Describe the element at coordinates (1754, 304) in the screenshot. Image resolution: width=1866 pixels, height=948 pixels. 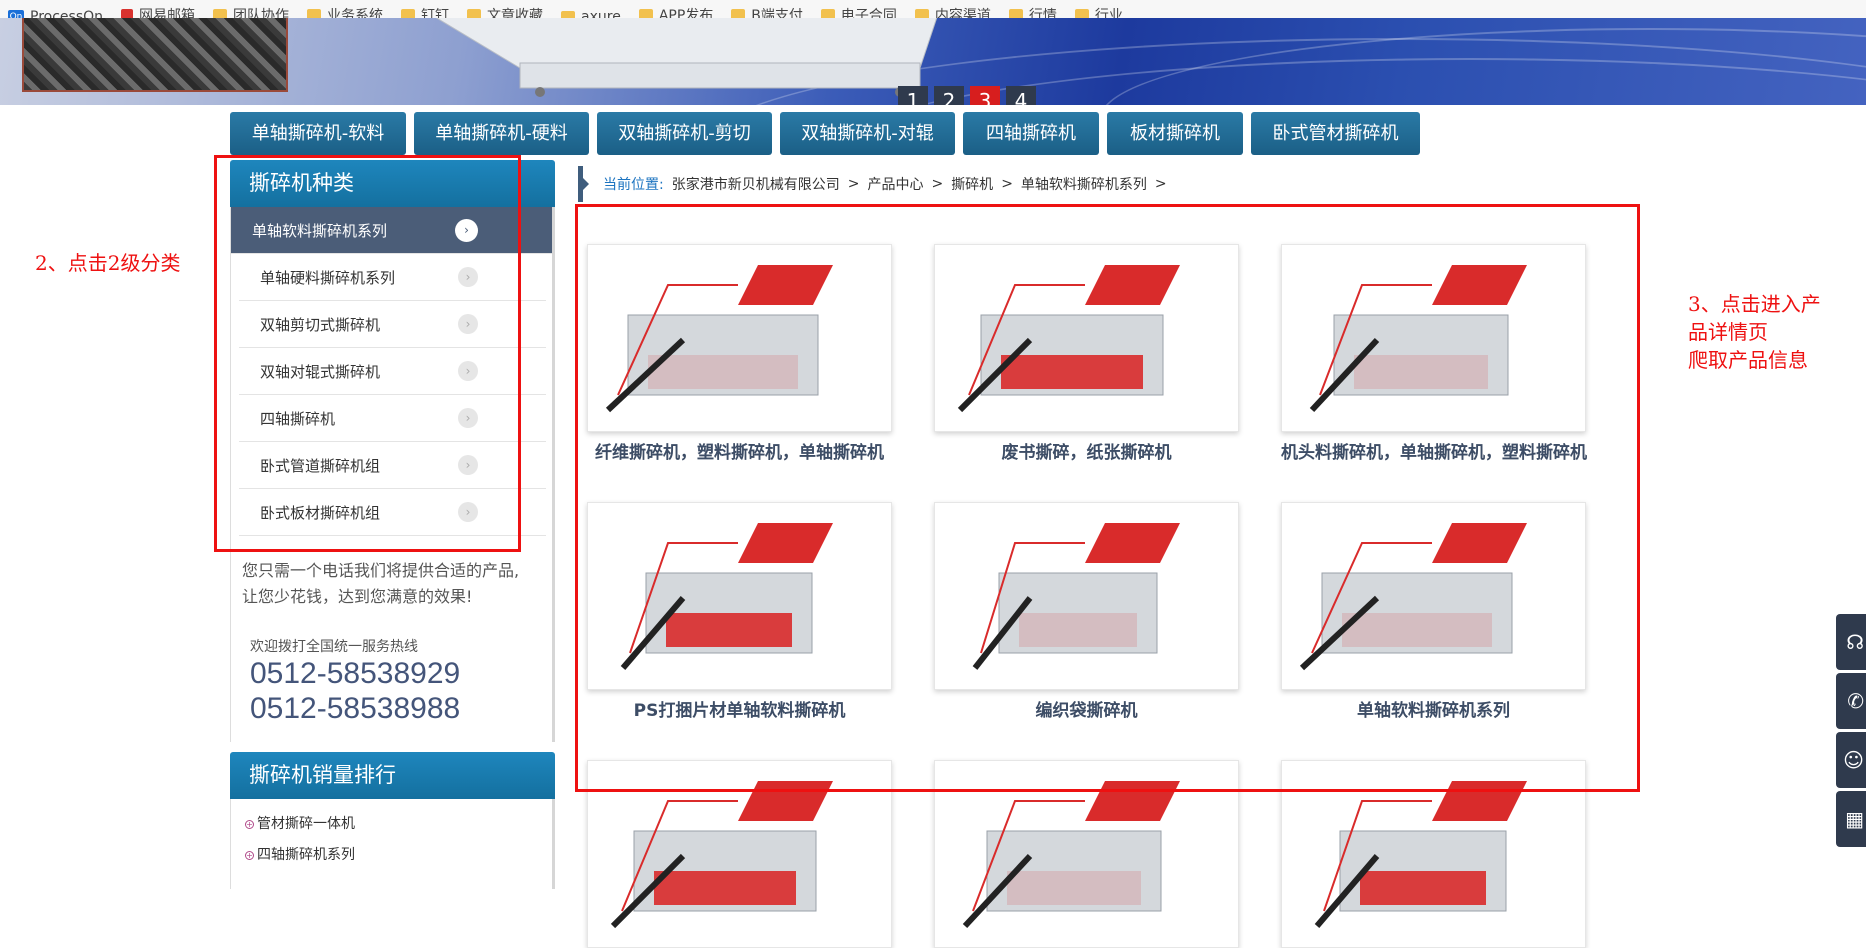
I see `annotation-step3-line1: 3、点击进入产` at that location.